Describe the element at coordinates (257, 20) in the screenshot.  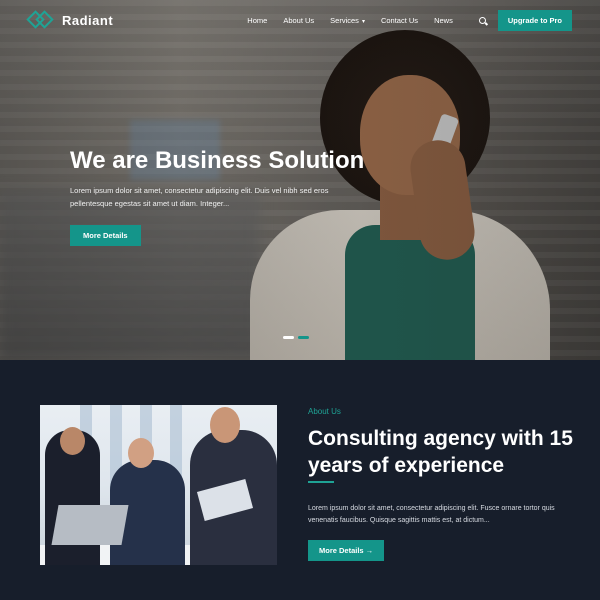
I see `nav-home: Home` at that location.